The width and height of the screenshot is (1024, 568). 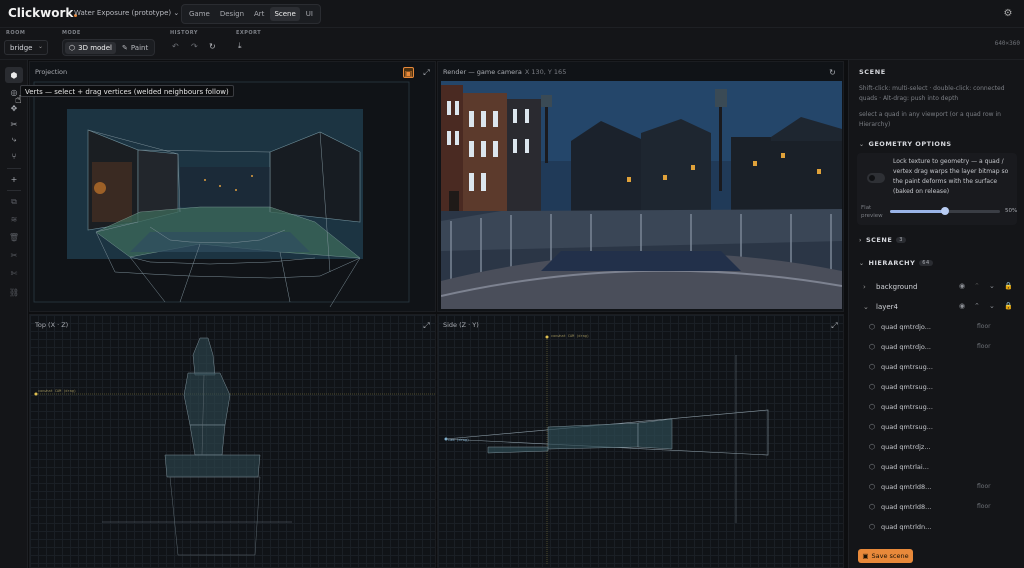 I want to click on camera-coords: X 130, Y 165, so click(x=545, y=72).